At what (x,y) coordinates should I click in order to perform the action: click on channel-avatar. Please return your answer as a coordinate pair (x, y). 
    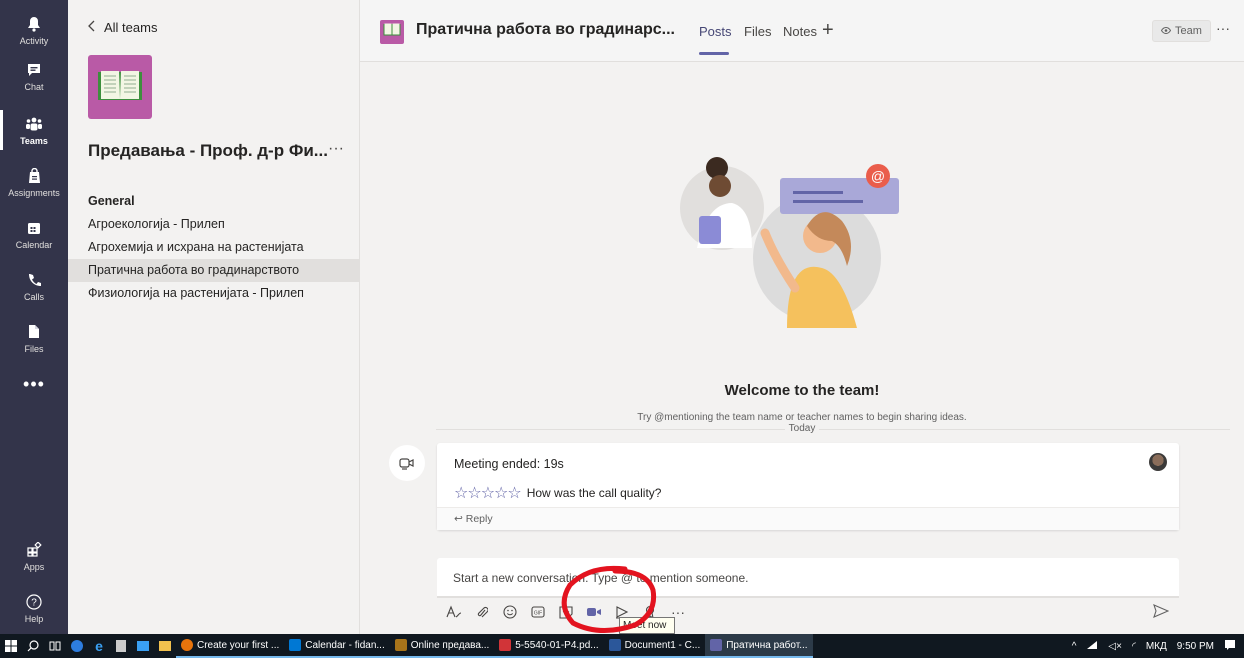
    Looking at the image, I should click on (392, 32).